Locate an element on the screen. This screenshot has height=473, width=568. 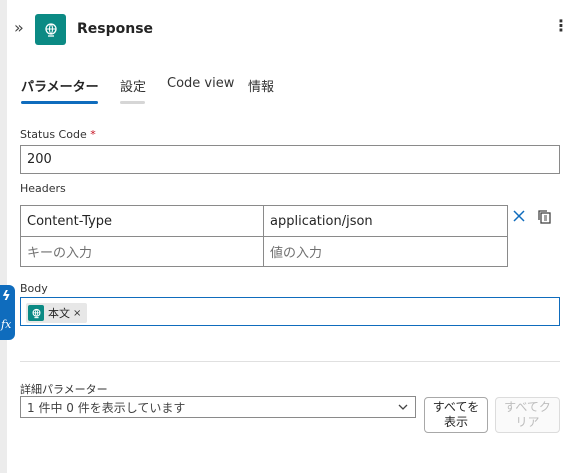
divider is located at coordinates (290, 361).